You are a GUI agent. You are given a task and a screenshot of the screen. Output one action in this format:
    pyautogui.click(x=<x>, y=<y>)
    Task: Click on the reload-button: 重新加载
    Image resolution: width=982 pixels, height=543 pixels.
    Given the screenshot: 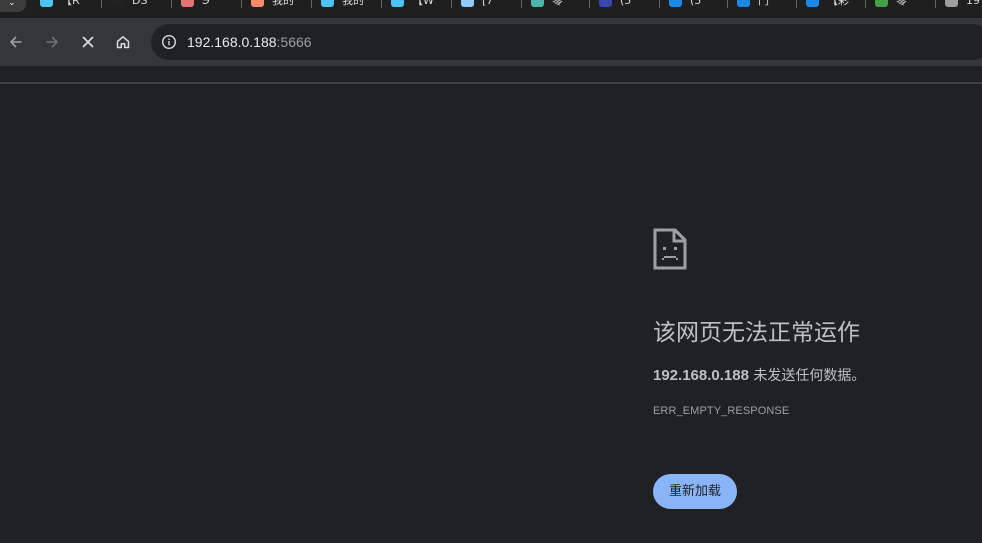 What is the action you would take?
    pyautogui.click(x=695, y=491)
    